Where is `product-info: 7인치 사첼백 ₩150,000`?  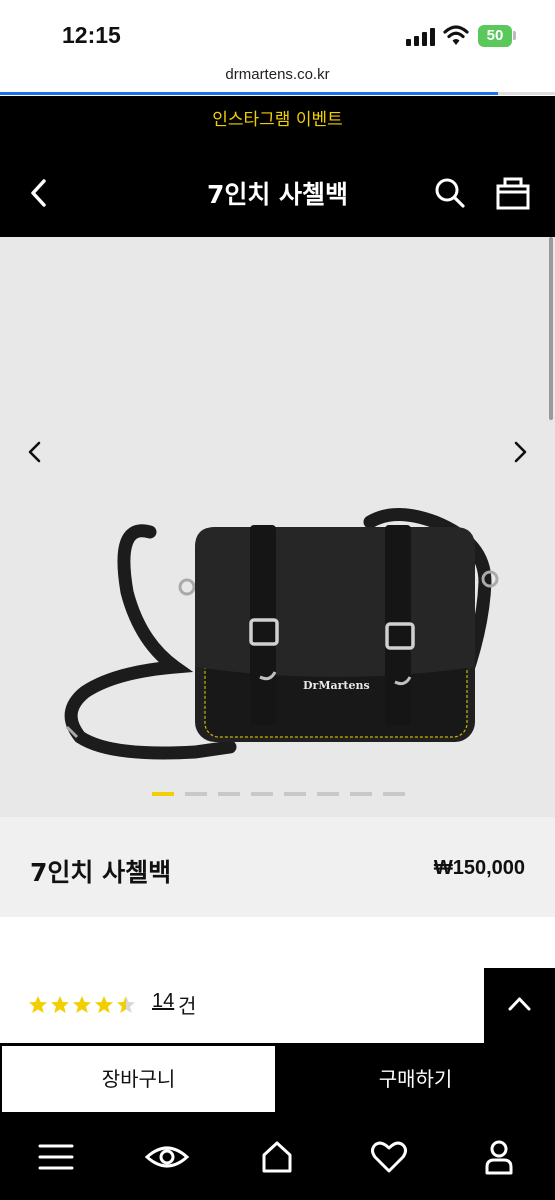
product-info: 7인치 사첼백 ₩150,000 is located at coordinates (277, 867).